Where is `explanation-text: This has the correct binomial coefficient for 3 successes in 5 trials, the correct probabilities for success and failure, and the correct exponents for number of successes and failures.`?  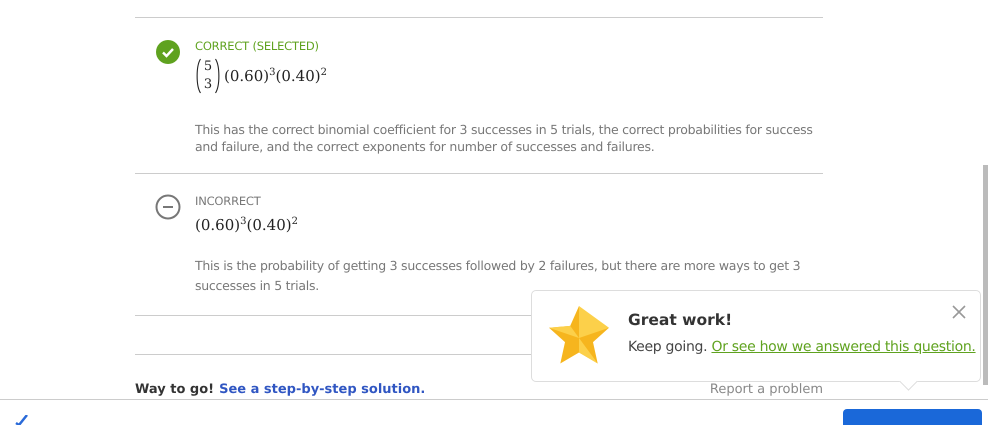 explanation-text: This has the correct binomial coefficient for 3 successes in 5 trials, the correct probabilities for success and failure, and the correct exponents for number of successes and failures. is located at coordinates (504, 138).